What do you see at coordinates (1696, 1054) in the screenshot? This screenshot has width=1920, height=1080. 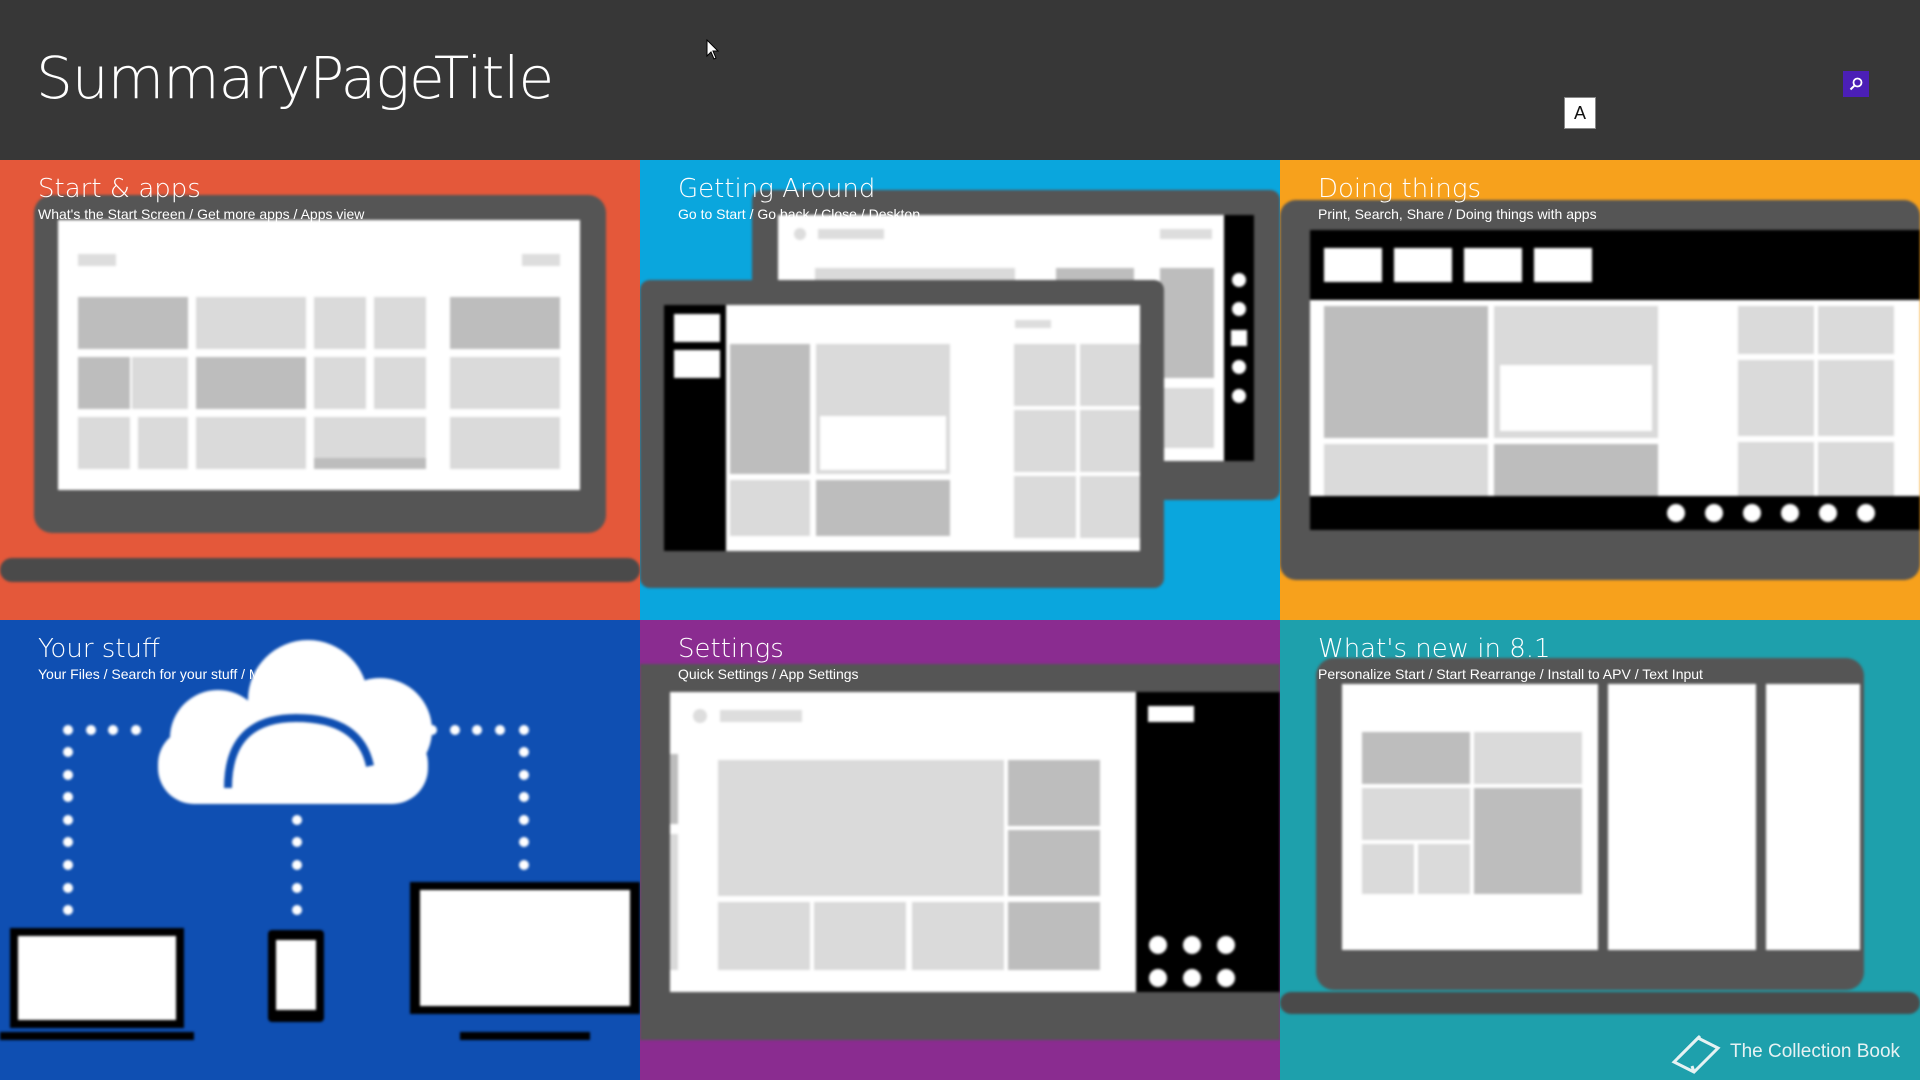 I see `book-icon` at bounding box center [1696, 1054].